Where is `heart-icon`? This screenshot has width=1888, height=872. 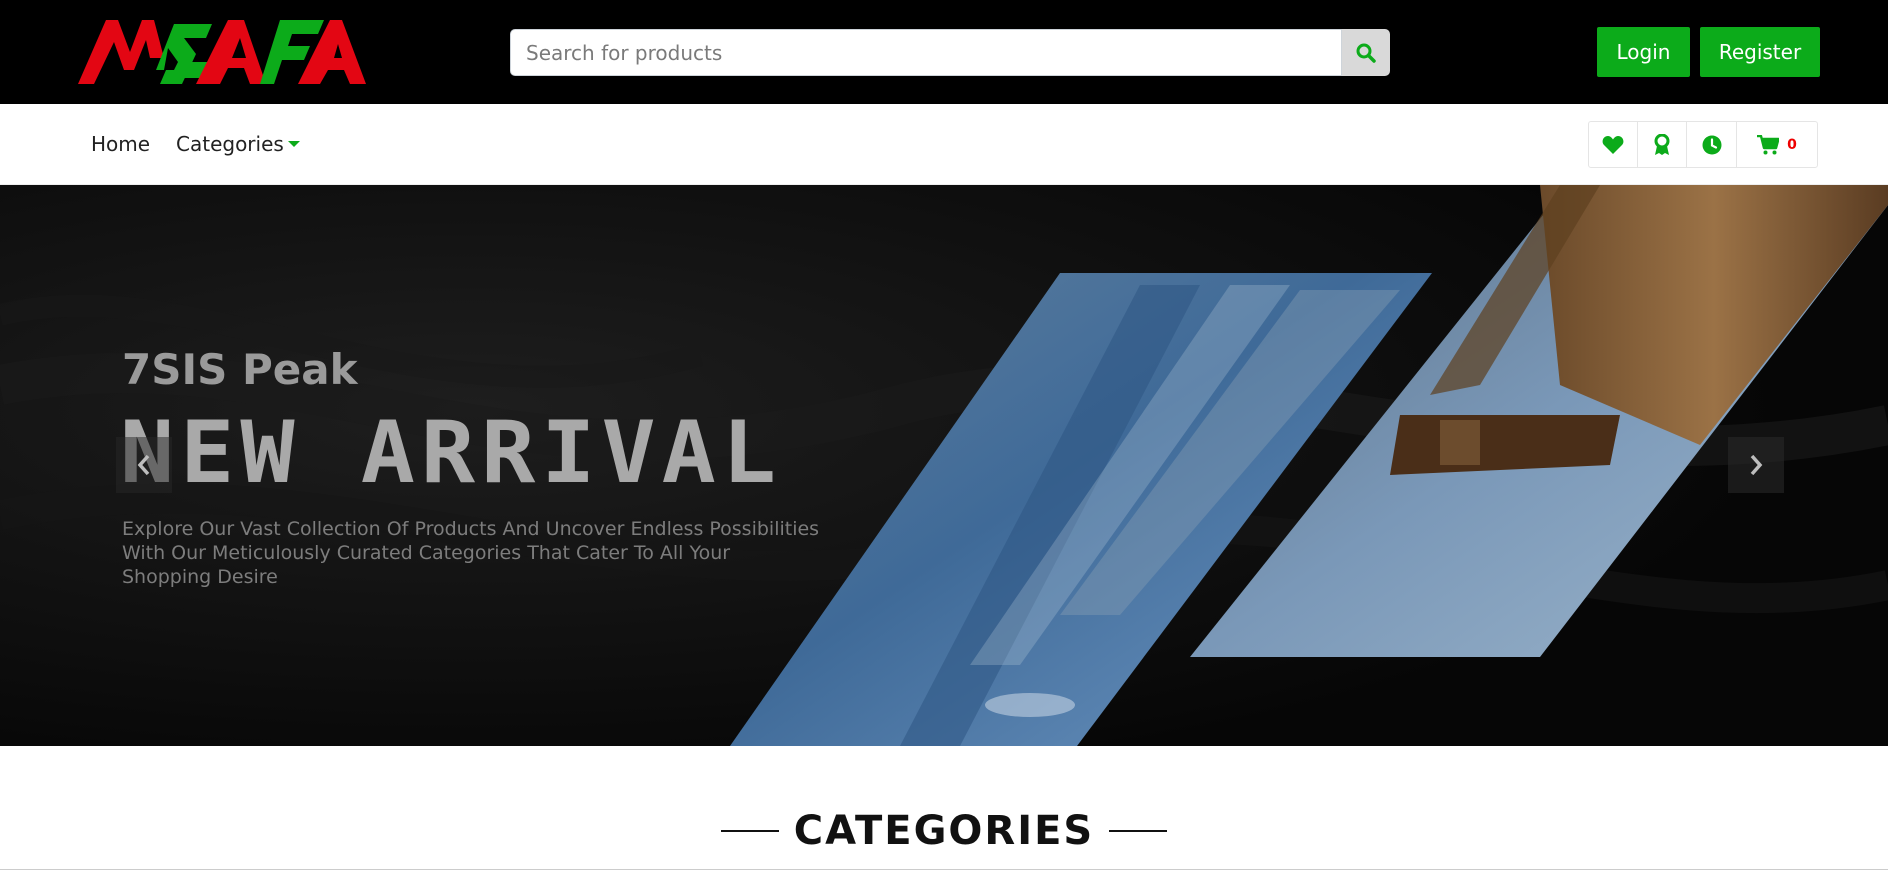
heart-icon is located at coordinates (1613, 144).